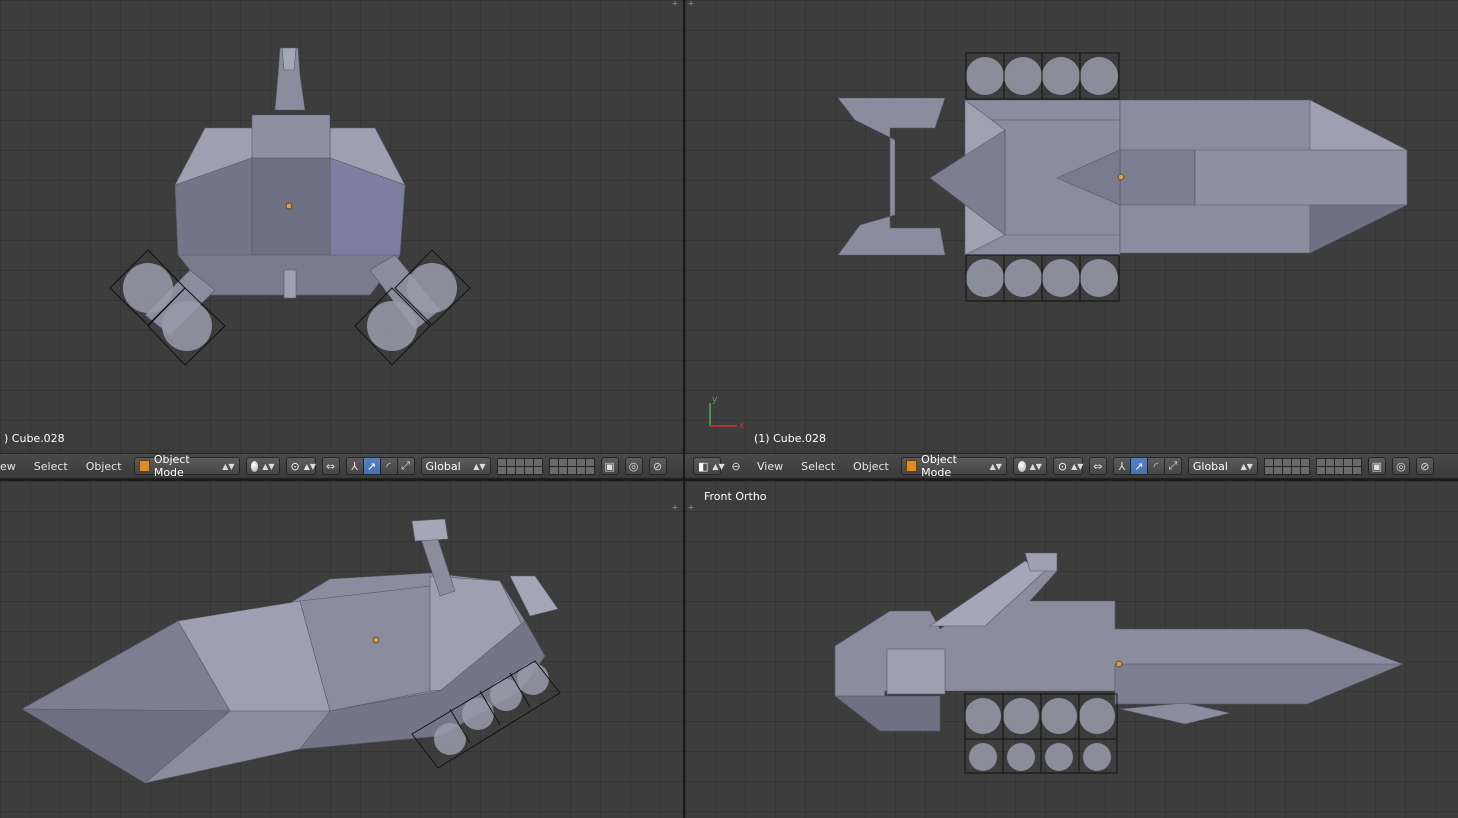 The image size is (1458, 818). I want to click on menu-view: View, so click(770, 466).